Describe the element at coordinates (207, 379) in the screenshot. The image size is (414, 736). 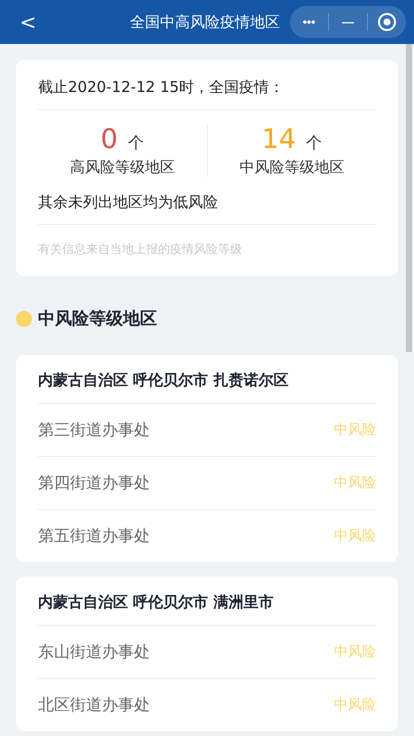
I see `area-name: 内蒙古自治区 呼伦贝尔市 扎赉诺尔区` at that location.